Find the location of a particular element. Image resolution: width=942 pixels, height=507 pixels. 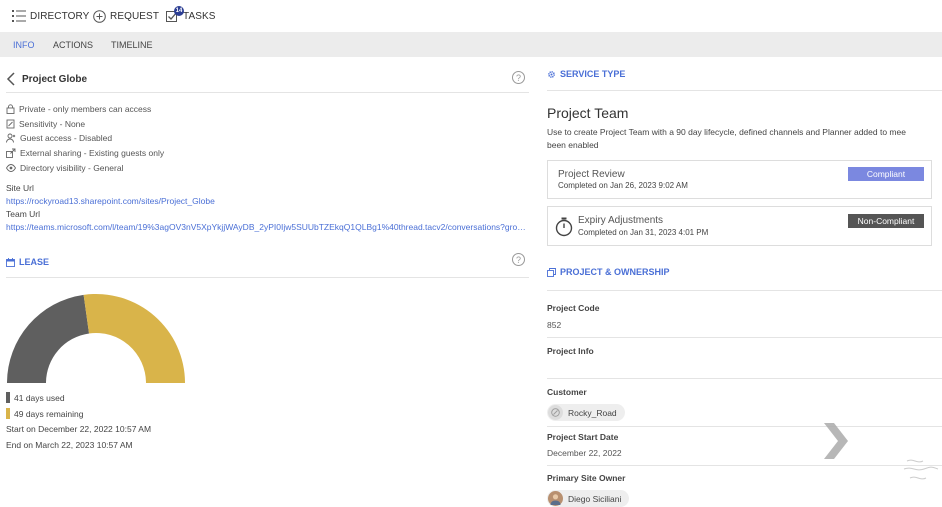

sensitivity-property: Sensitivity - None is located at coordinates (45, 124).